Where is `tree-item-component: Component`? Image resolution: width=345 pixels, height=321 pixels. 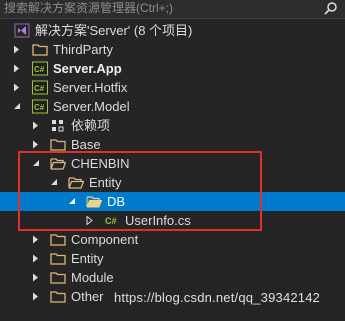 tree-item-component: Component is located at coordinates (172, 239).